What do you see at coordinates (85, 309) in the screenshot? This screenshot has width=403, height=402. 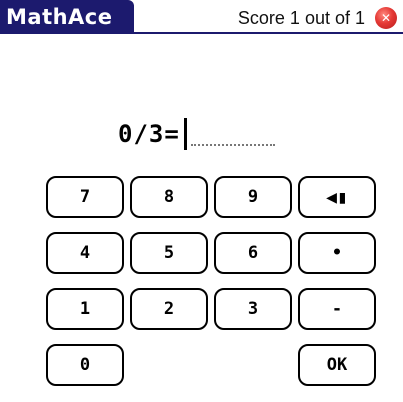 I see `key-1: 1` at bounding box center [85, 309].